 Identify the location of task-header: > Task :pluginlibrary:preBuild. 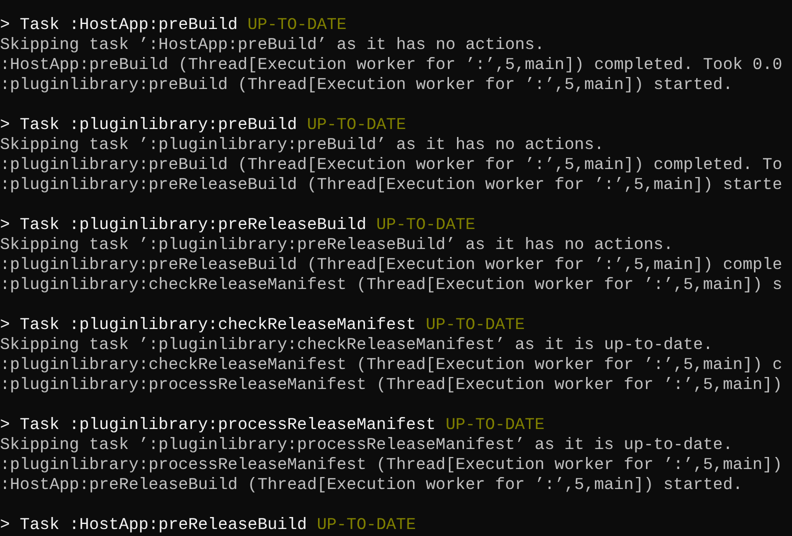
(149, 125).